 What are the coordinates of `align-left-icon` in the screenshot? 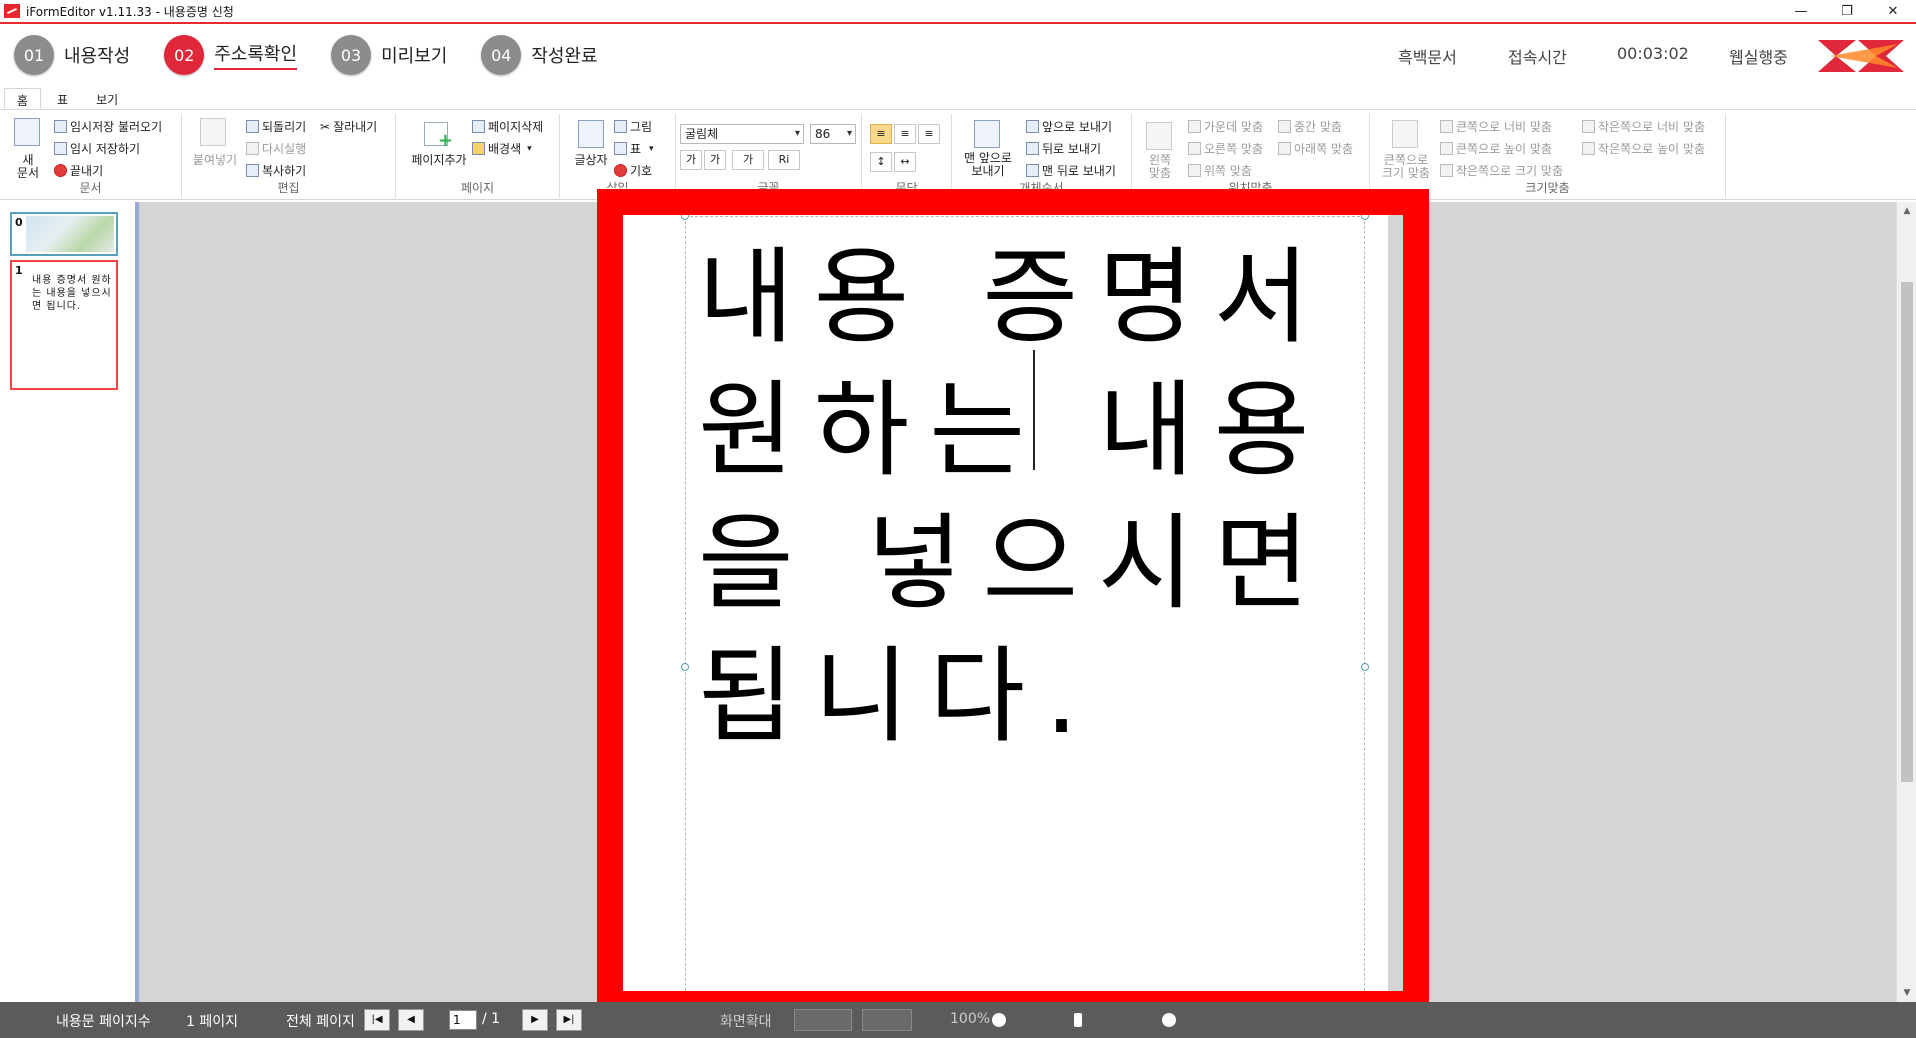 It's located at (1159, 136).